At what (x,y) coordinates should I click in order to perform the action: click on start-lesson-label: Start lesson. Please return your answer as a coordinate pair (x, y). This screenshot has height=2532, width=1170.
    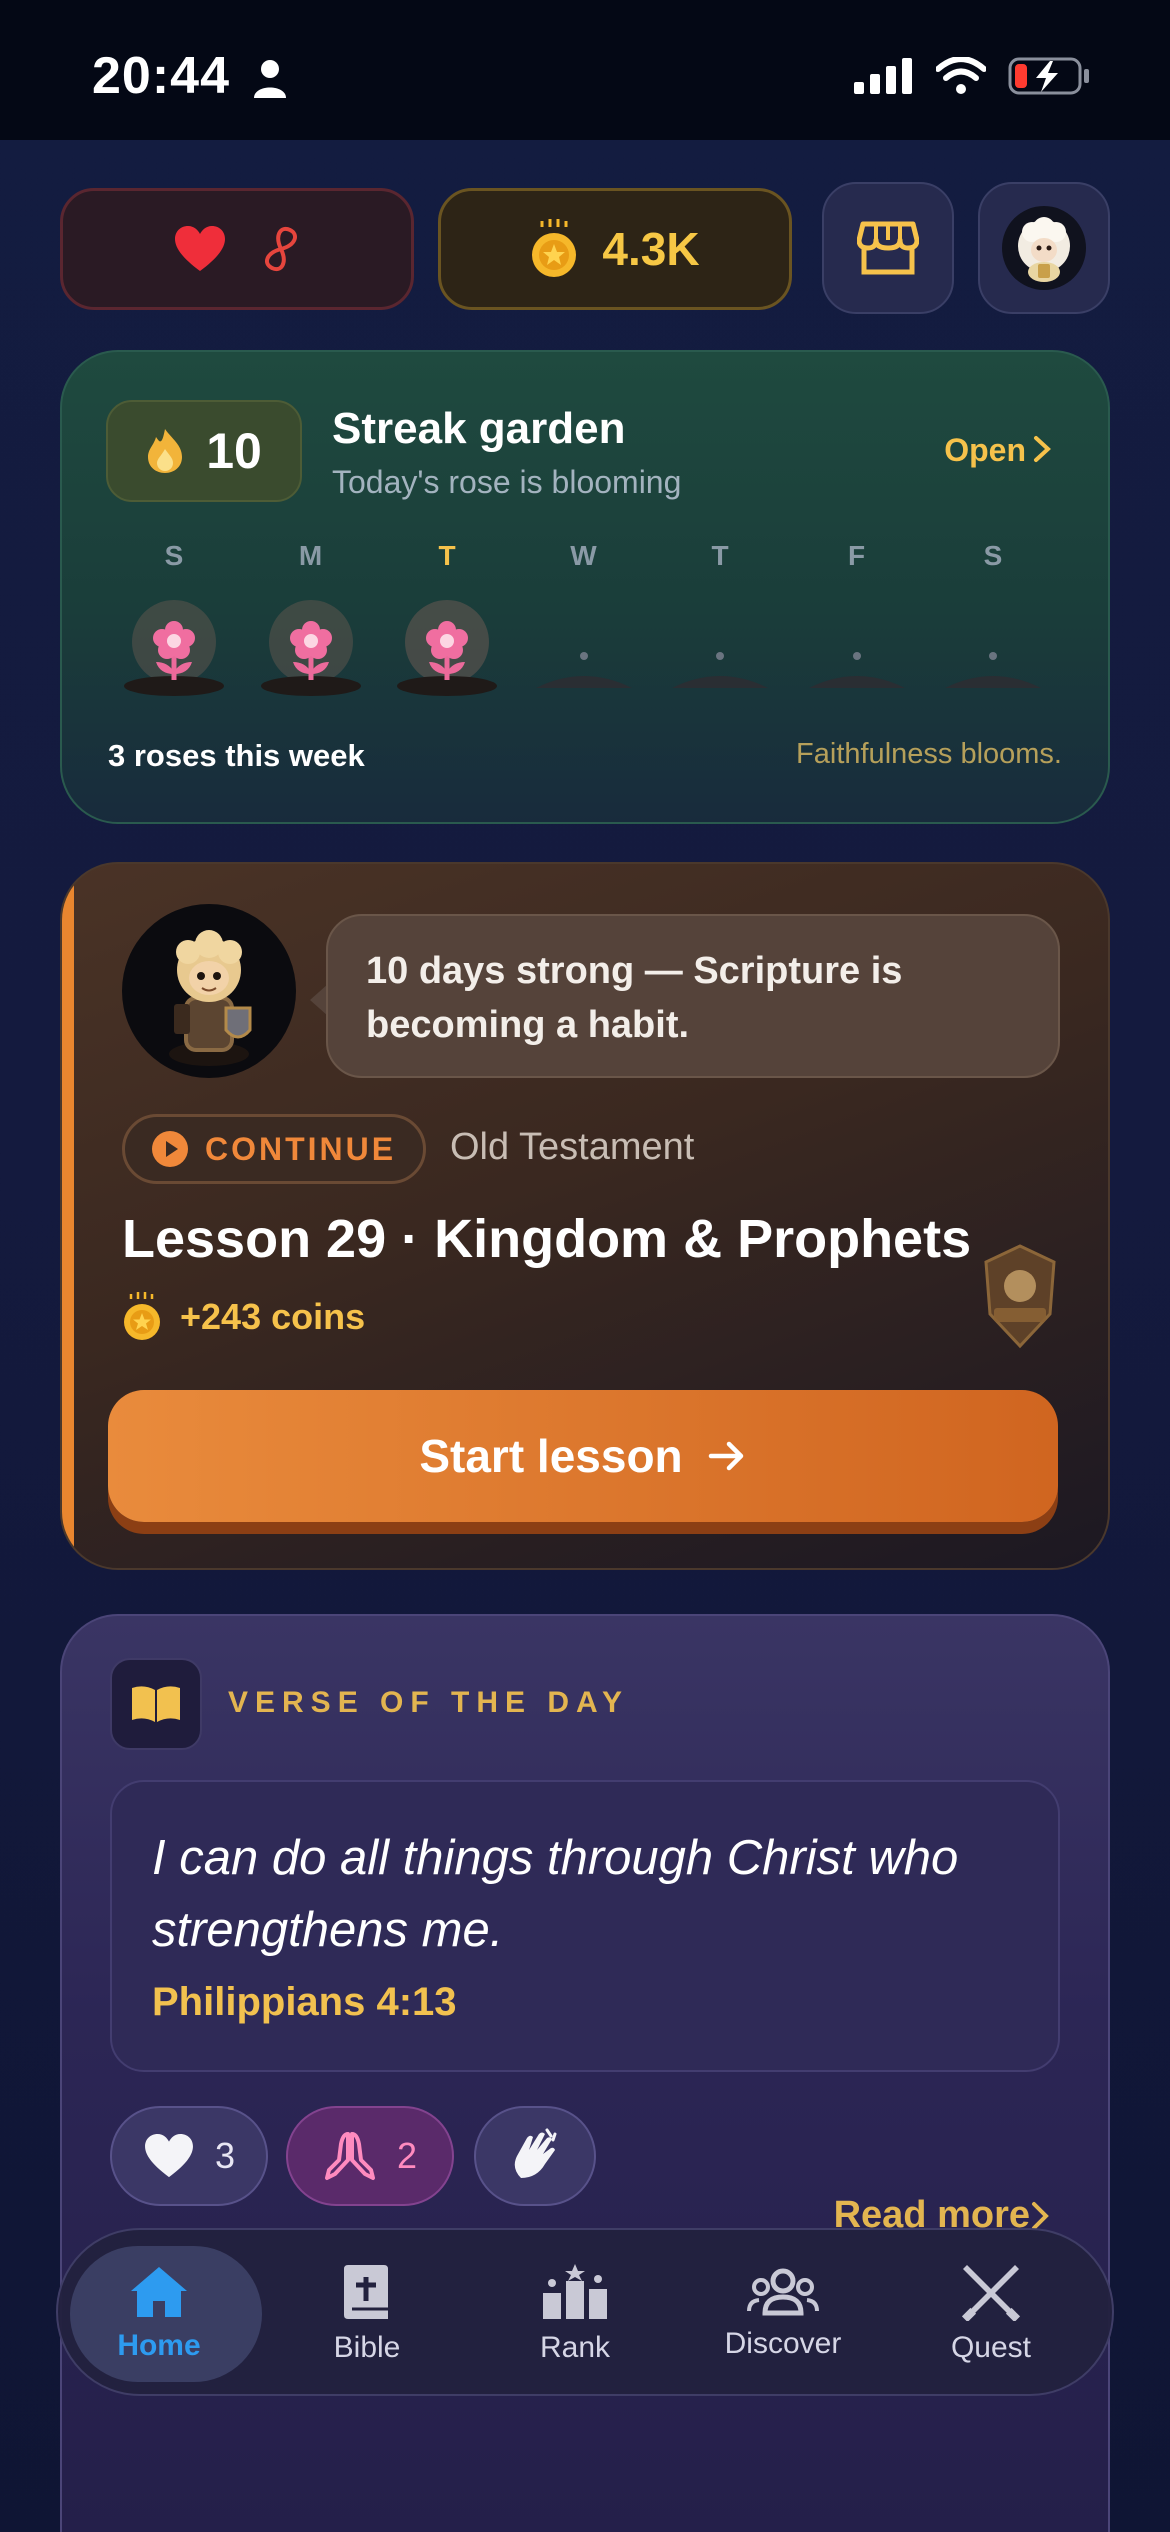
    Looking at the image, I should click on (551, 1456).